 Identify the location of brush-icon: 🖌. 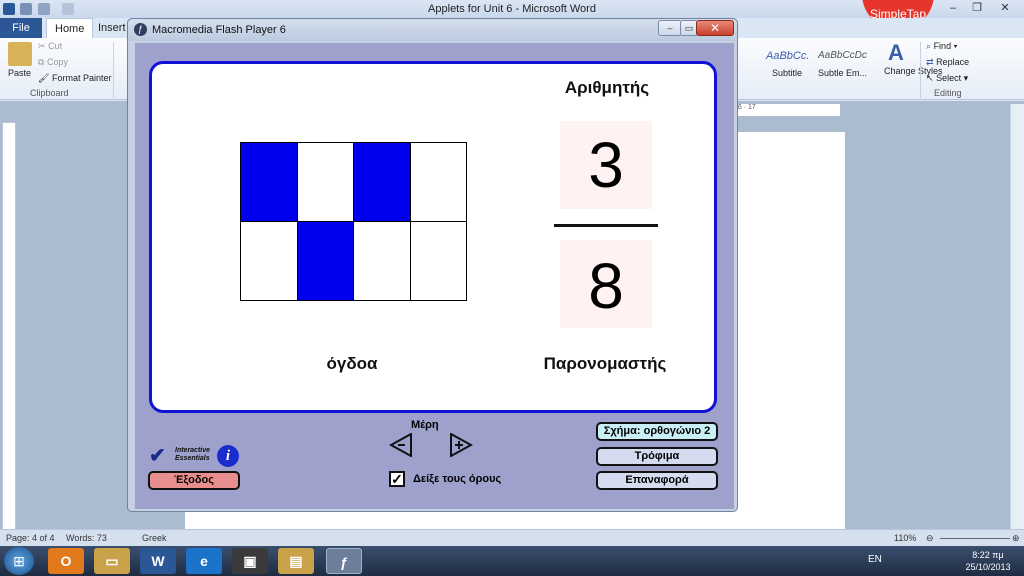
(44, 78).